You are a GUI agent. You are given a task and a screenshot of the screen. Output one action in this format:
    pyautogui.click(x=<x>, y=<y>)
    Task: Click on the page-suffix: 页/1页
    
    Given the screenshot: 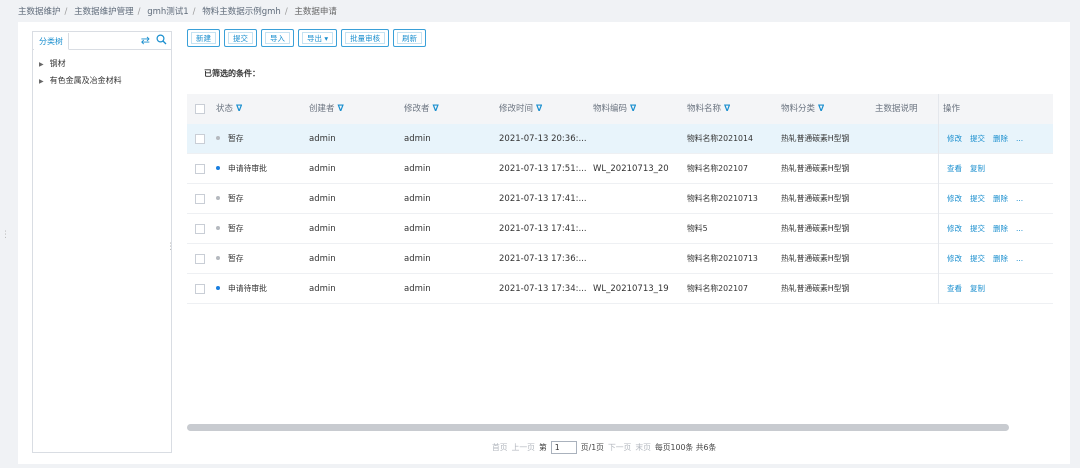 What is the action you would take?
    pyautogui.click(x=592, y=447)
    